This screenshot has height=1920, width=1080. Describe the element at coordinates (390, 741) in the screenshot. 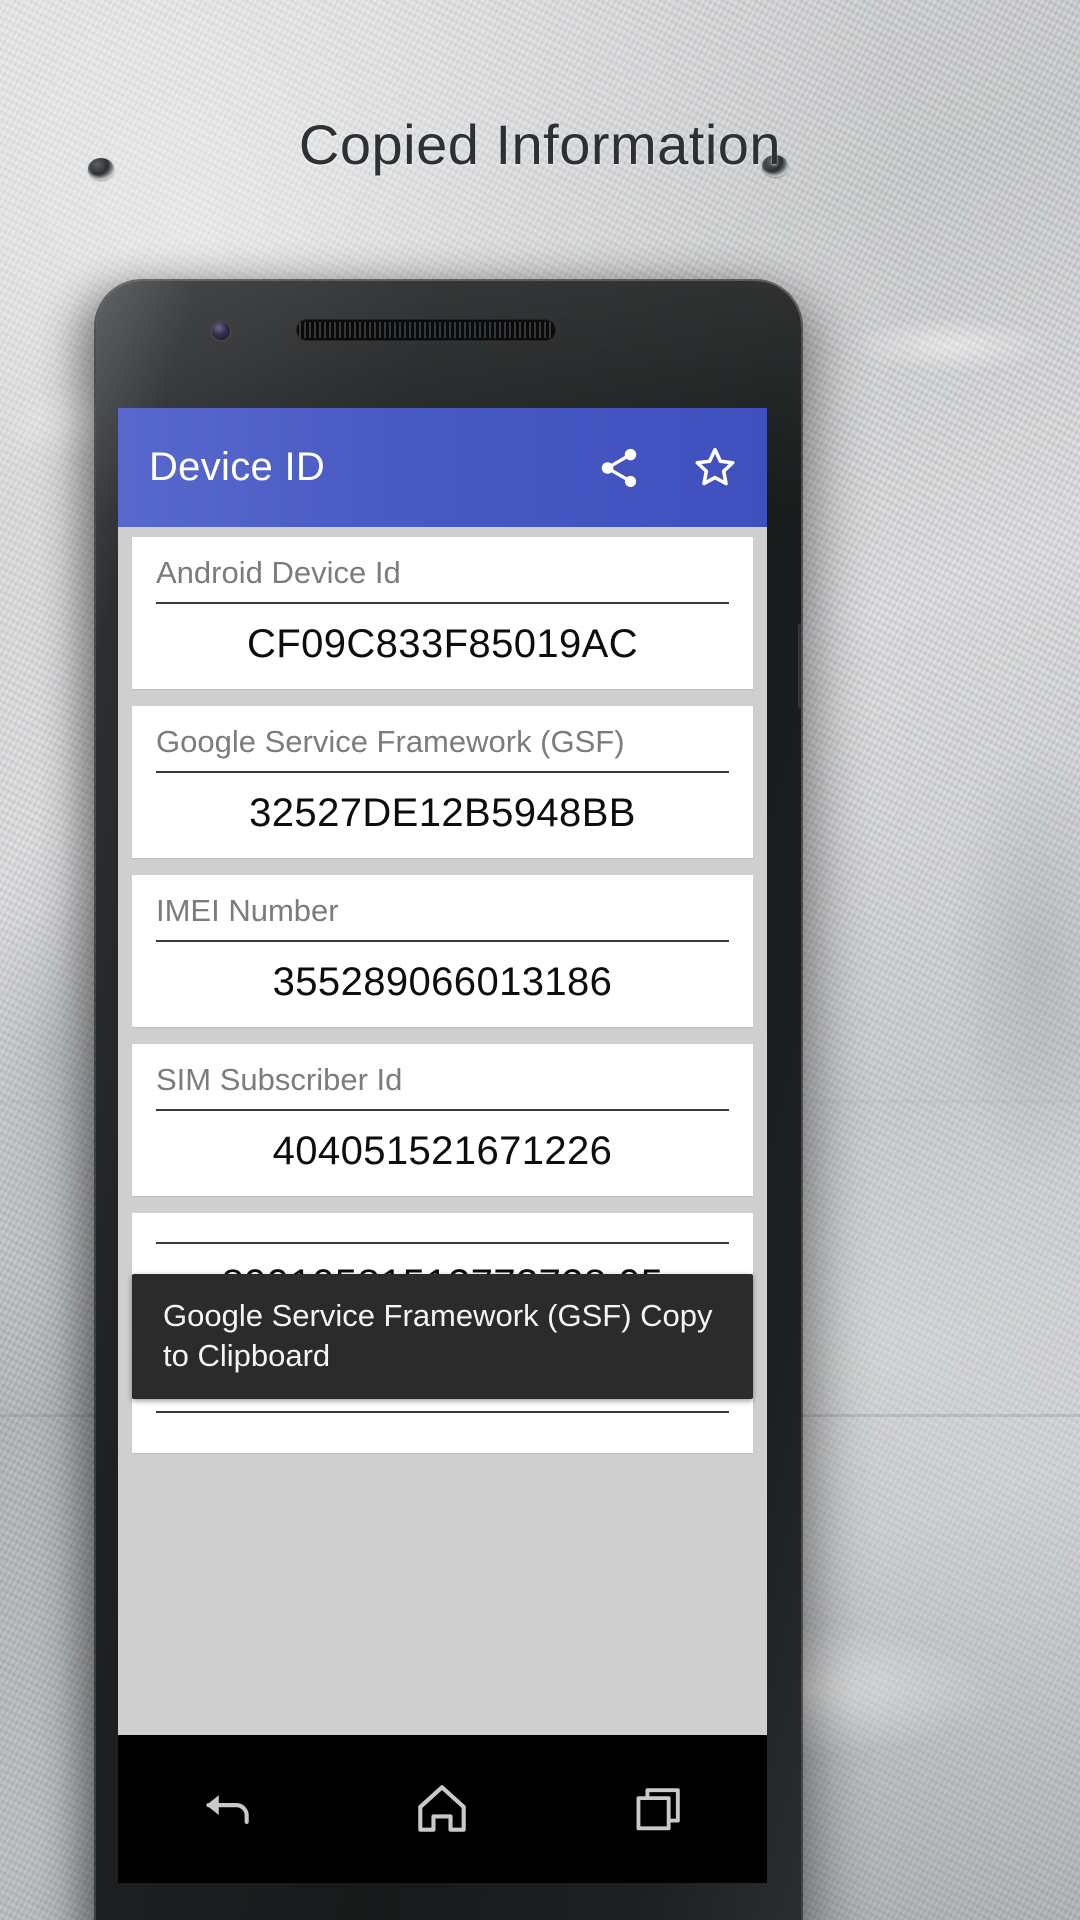

I see `info-card-label: Google Service Framework (GSF)` at that location.